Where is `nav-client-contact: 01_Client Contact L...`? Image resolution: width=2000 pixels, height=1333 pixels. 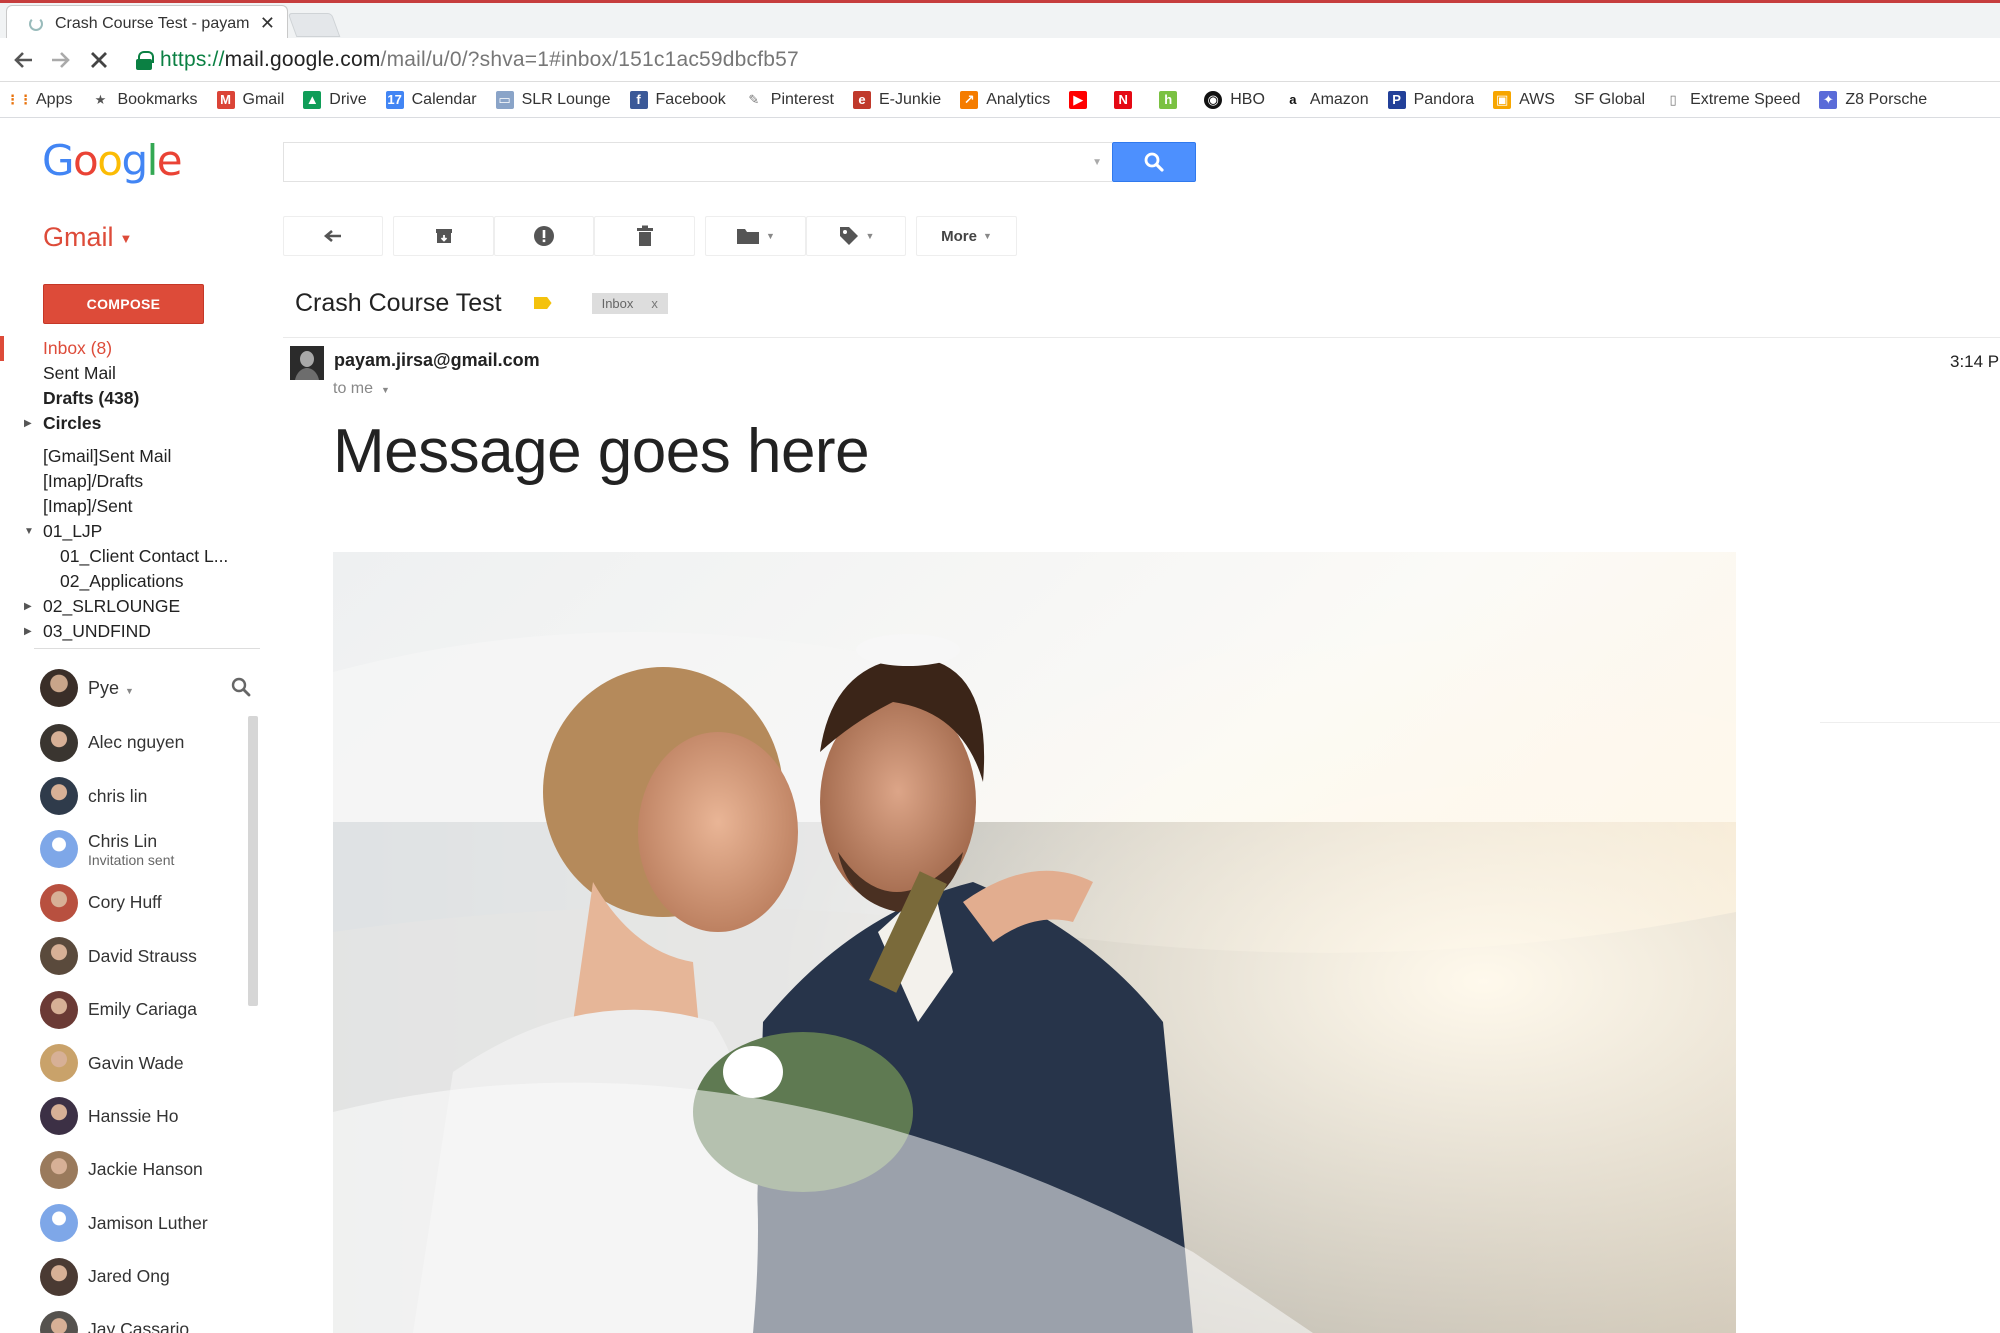
nav-client-contact: 01_Client Contact L... is located at coordinates (130, 556).